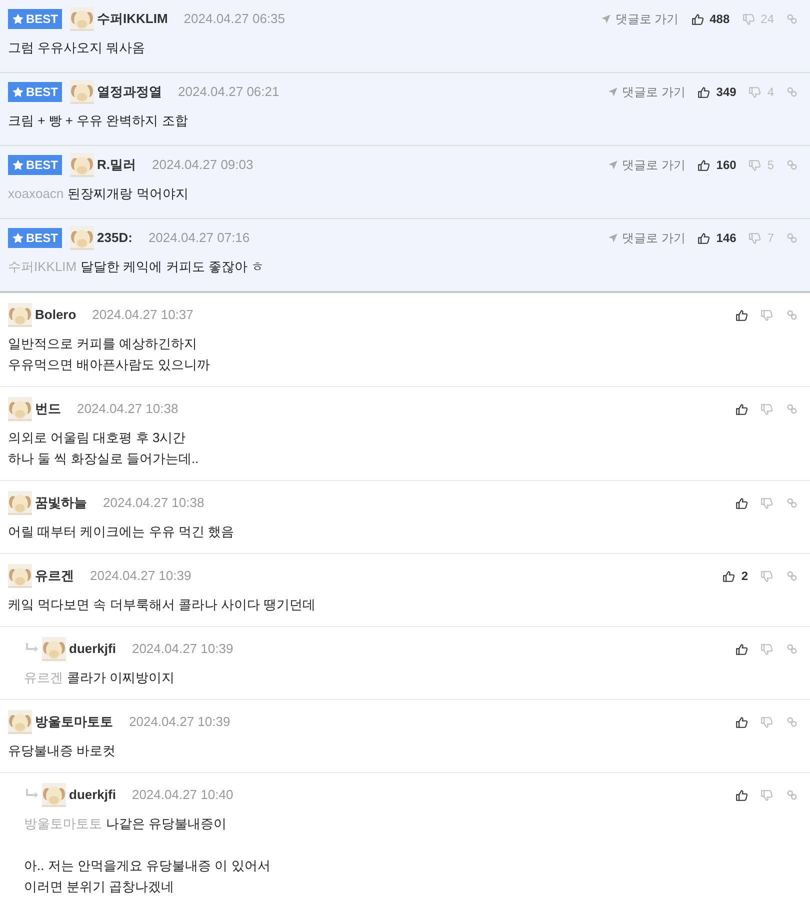 This screenshot has height=901, width=810. What do you see at coordinates (116, 165) in the screenshot?
I see `author-name: R.밀러` at bounding box center [116, 165].